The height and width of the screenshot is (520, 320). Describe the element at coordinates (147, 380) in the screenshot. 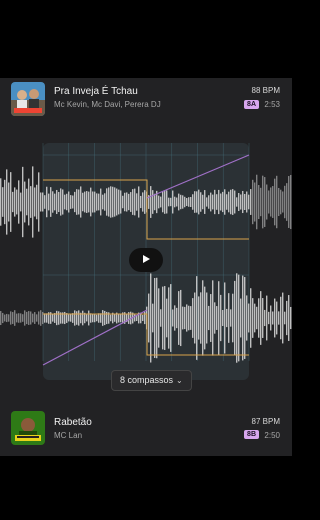

I see `transition-length-label: 8 compassos` at that location.